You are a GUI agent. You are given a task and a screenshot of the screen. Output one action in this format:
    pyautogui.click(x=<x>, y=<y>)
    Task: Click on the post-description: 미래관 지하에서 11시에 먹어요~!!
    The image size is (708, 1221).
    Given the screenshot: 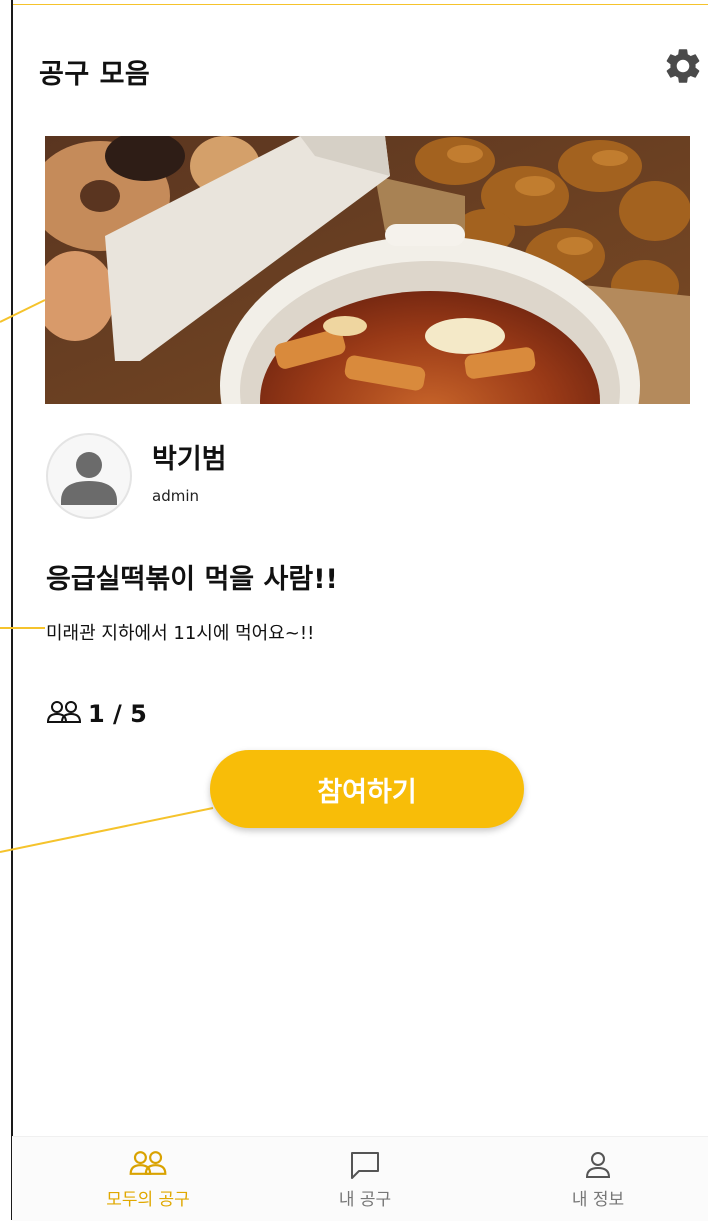 What is the action you would take?
    pyautogui.click(x=180, y=633)
    